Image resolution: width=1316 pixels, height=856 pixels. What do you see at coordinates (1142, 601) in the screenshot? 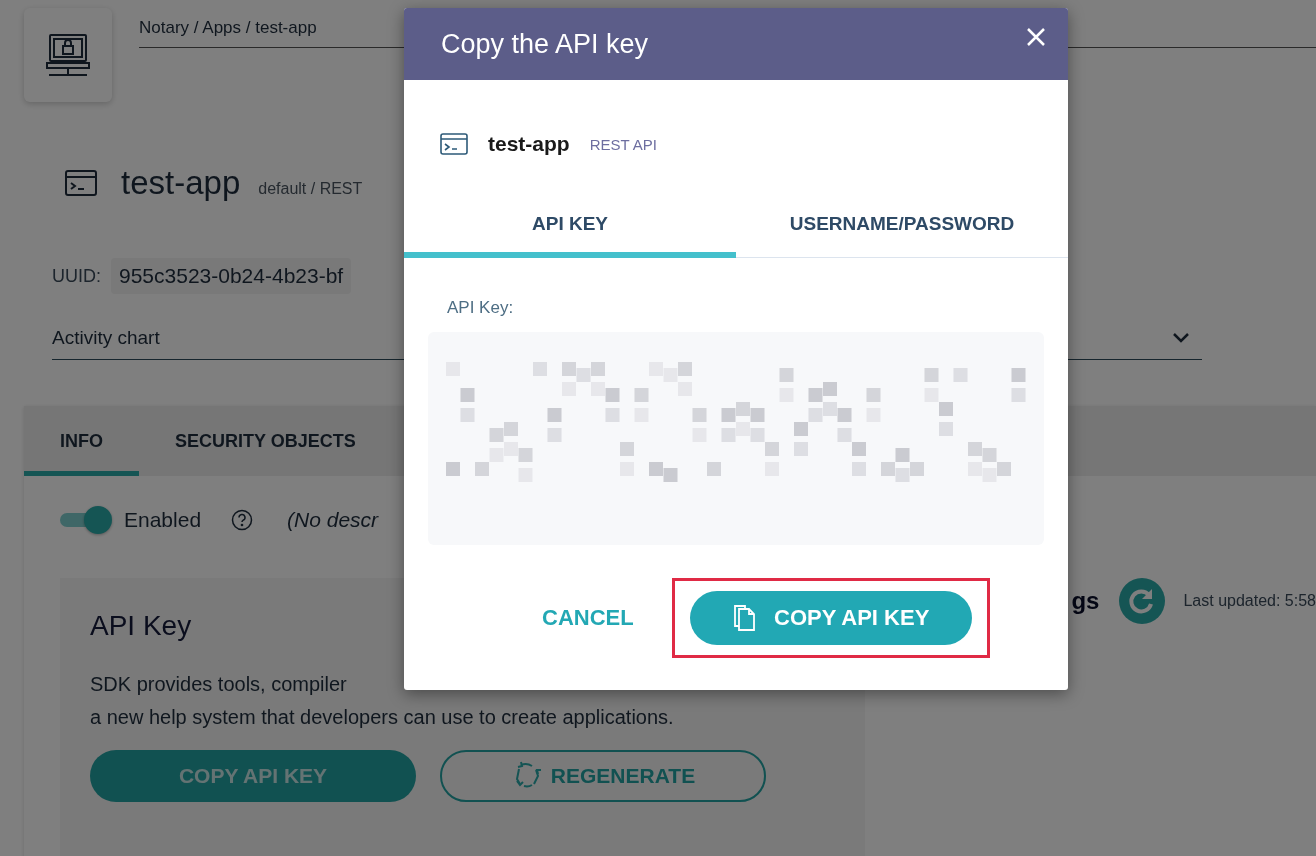
I see `refresh-icon` at bounding box center [1142, 601].